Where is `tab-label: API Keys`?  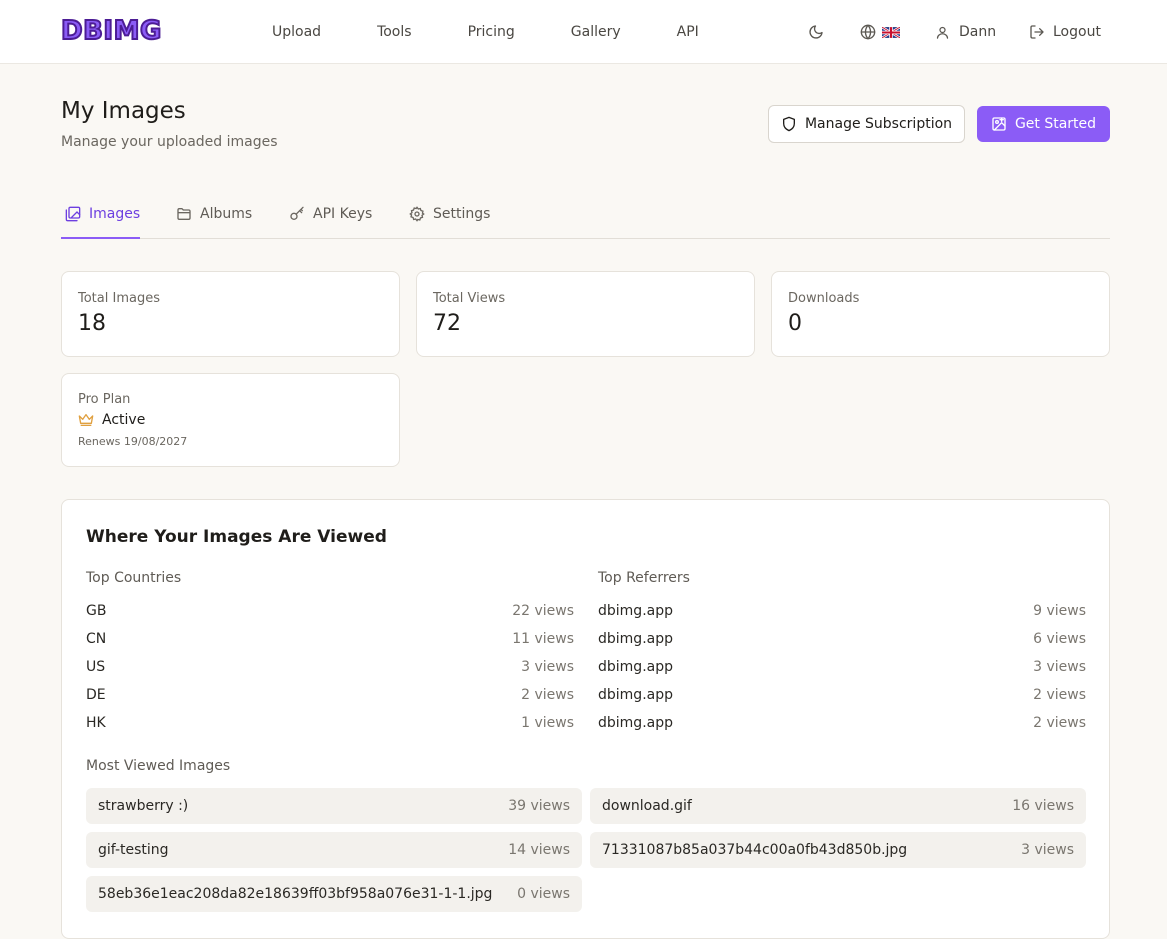 tab-label: API Keys is located at coordinates (343, 214).